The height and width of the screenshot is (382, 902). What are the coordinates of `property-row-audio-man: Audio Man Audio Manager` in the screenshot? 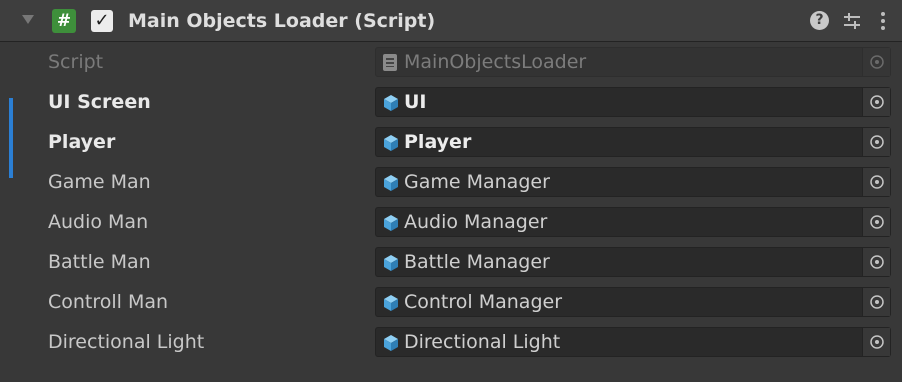 It's located at (451, 222).